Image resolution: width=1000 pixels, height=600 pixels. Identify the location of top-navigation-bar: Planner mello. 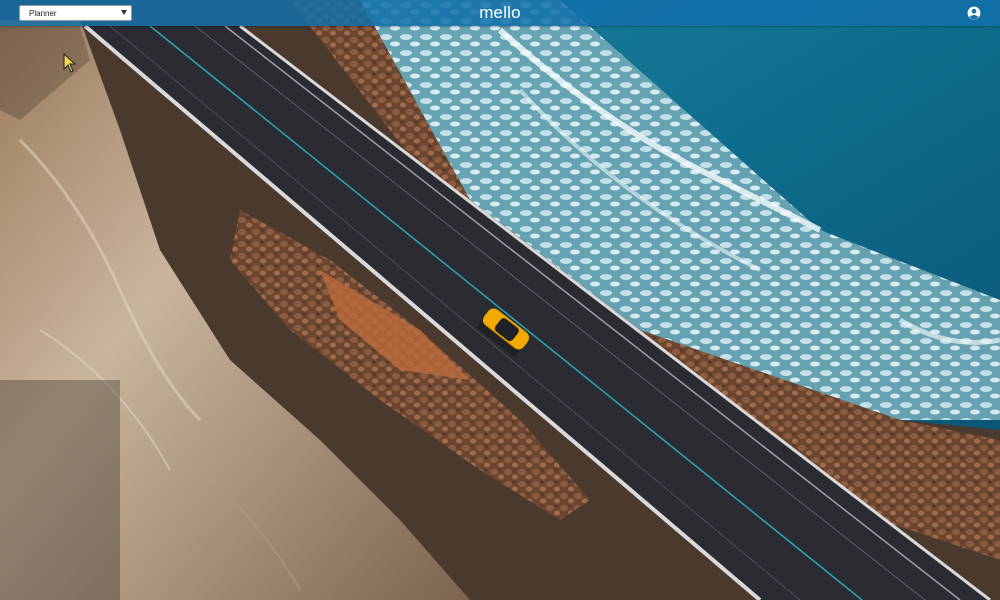
(500, 13).